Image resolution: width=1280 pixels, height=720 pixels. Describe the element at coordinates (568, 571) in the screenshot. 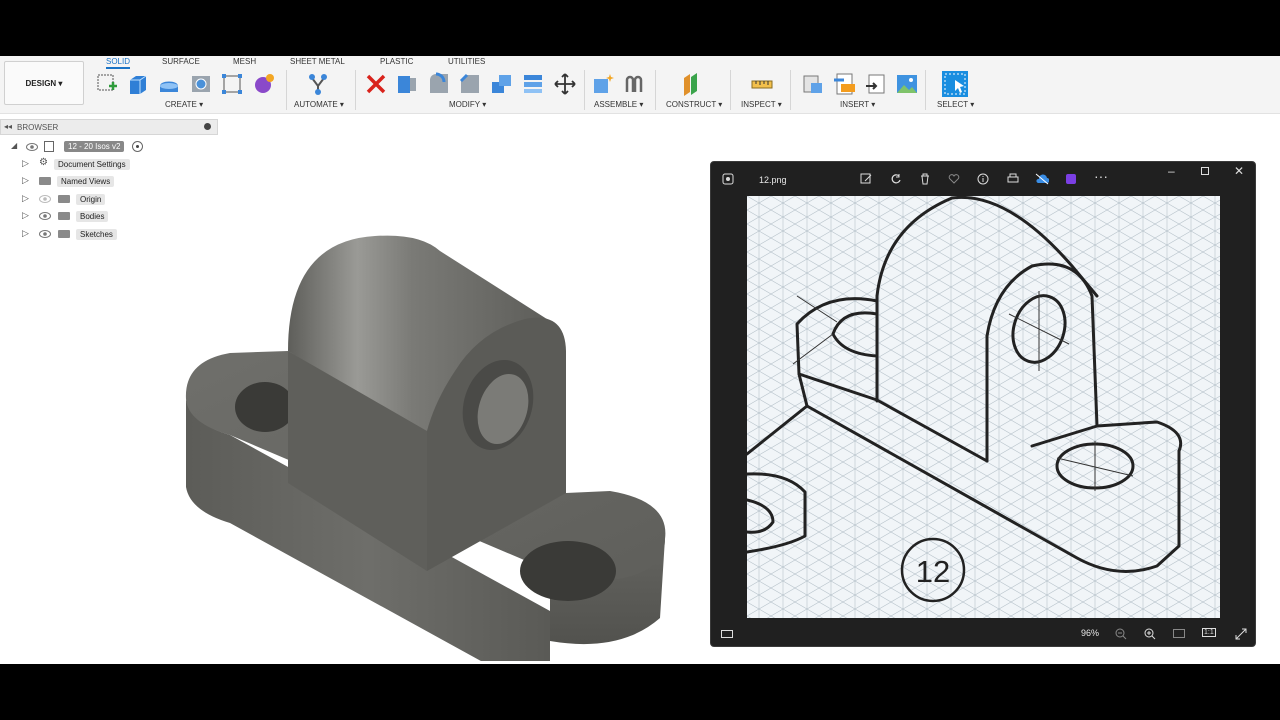

I see `base-hole-right` at that location.